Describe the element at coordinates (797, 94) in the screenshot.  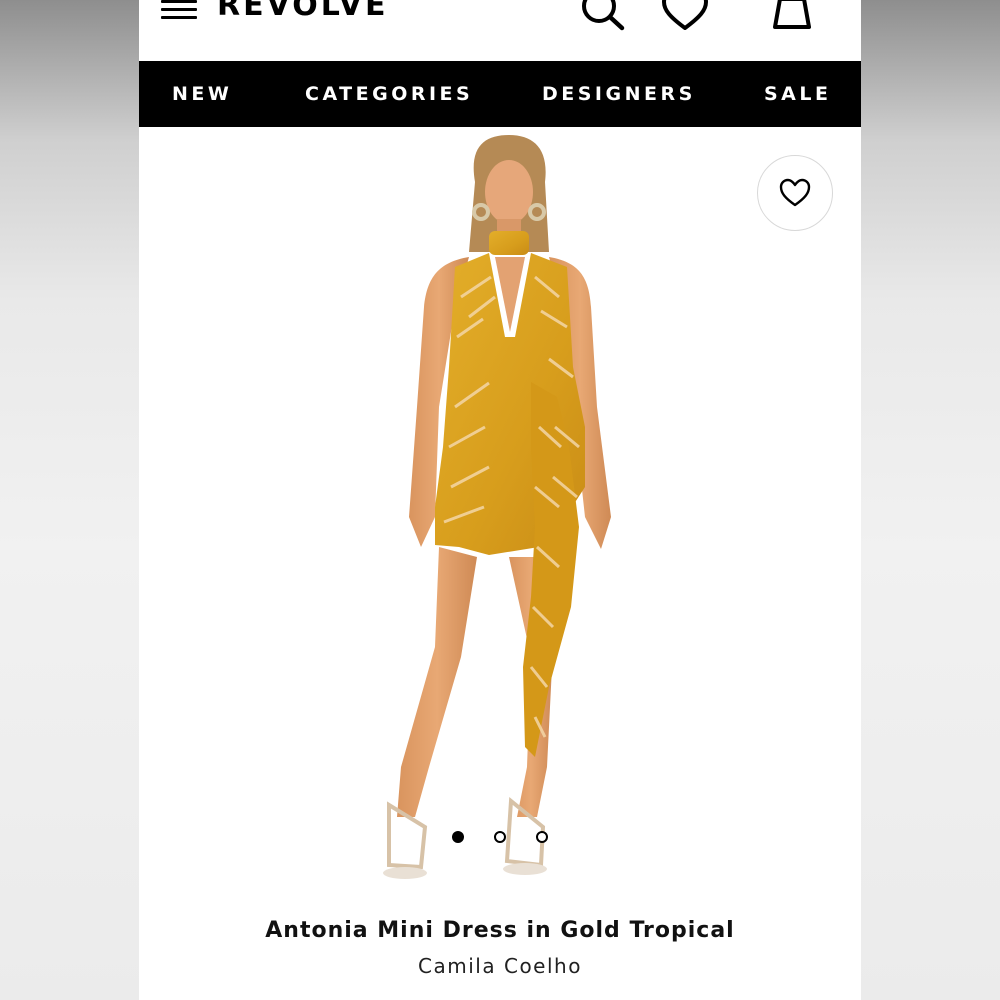
I see `nav-item-sale: SALE` at that location.